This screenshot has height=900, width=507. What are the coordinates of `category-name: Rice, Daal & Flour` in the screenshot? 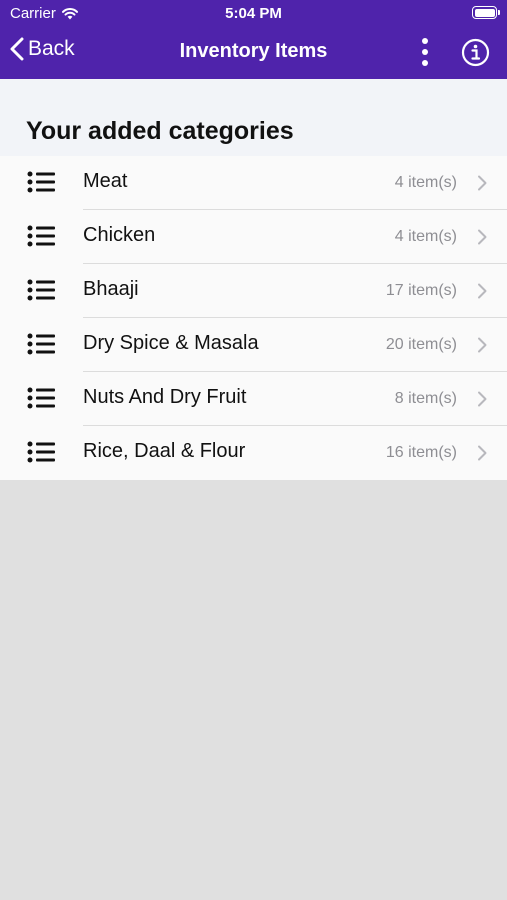 It's located at (164, 451).